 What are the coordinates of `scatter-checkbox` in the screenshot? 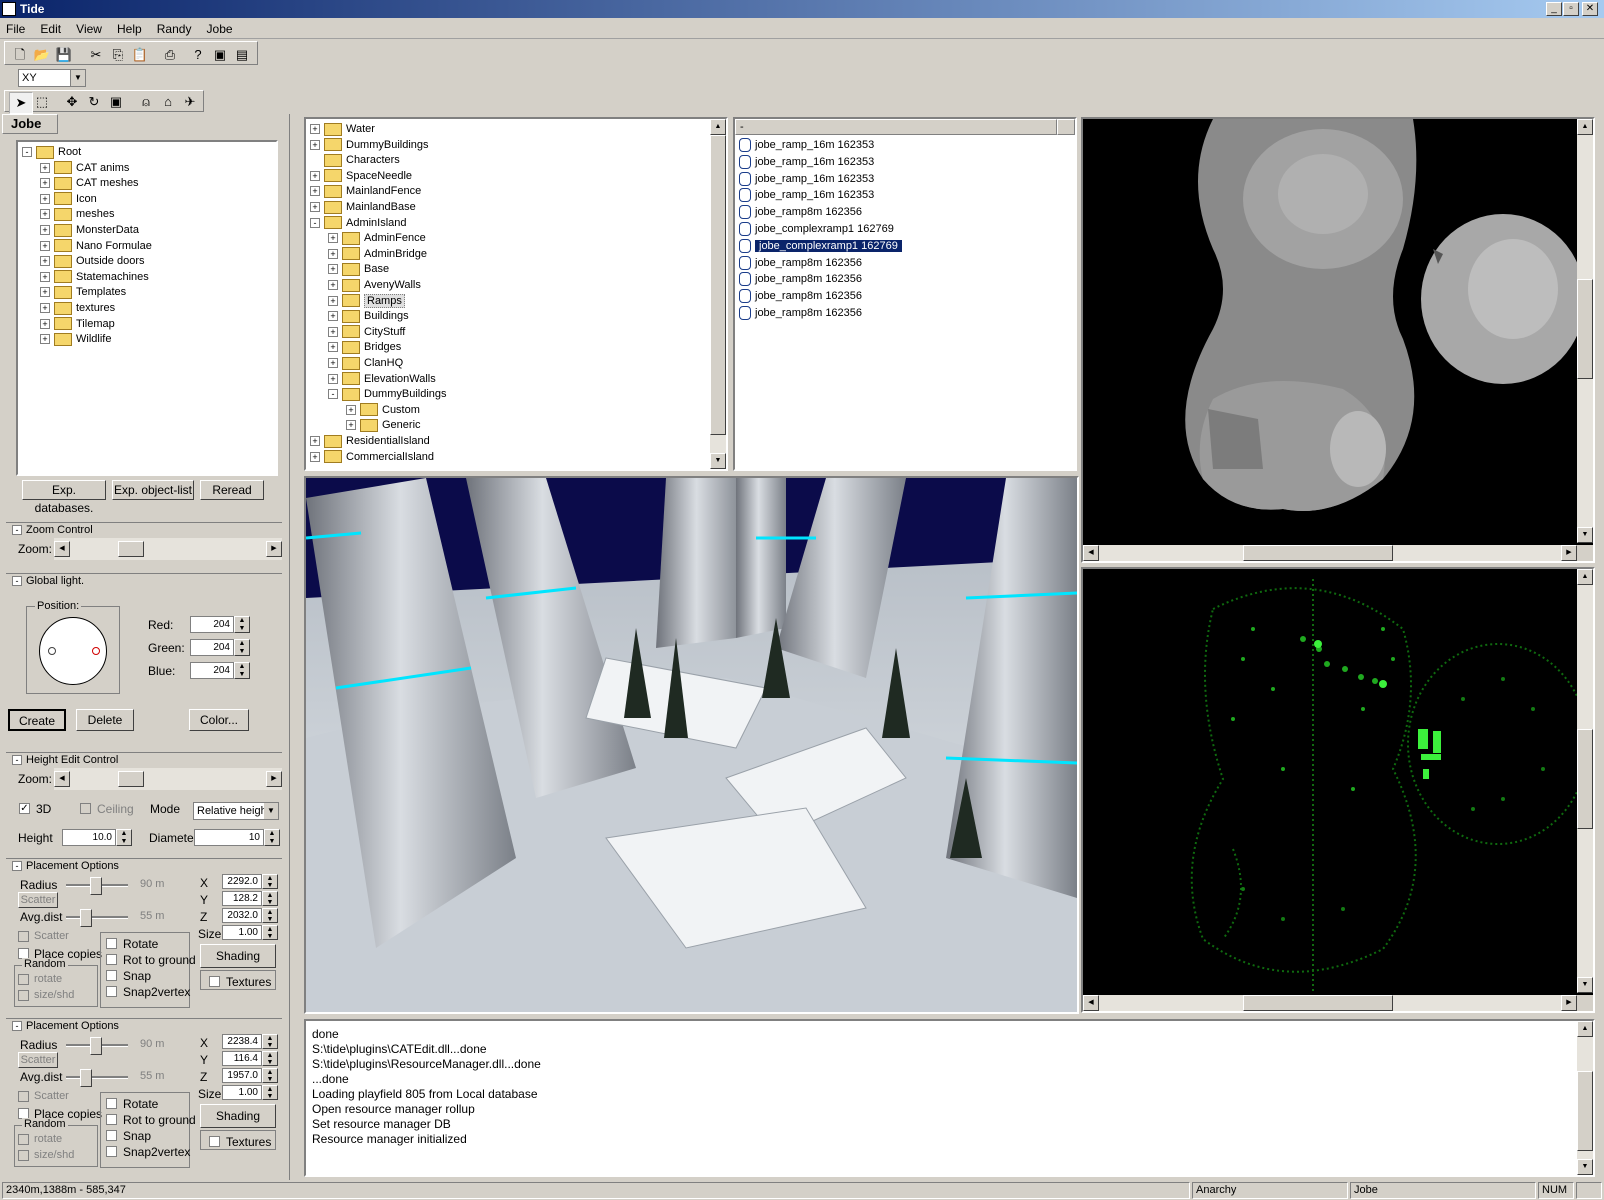 It's located at (23, 1096).